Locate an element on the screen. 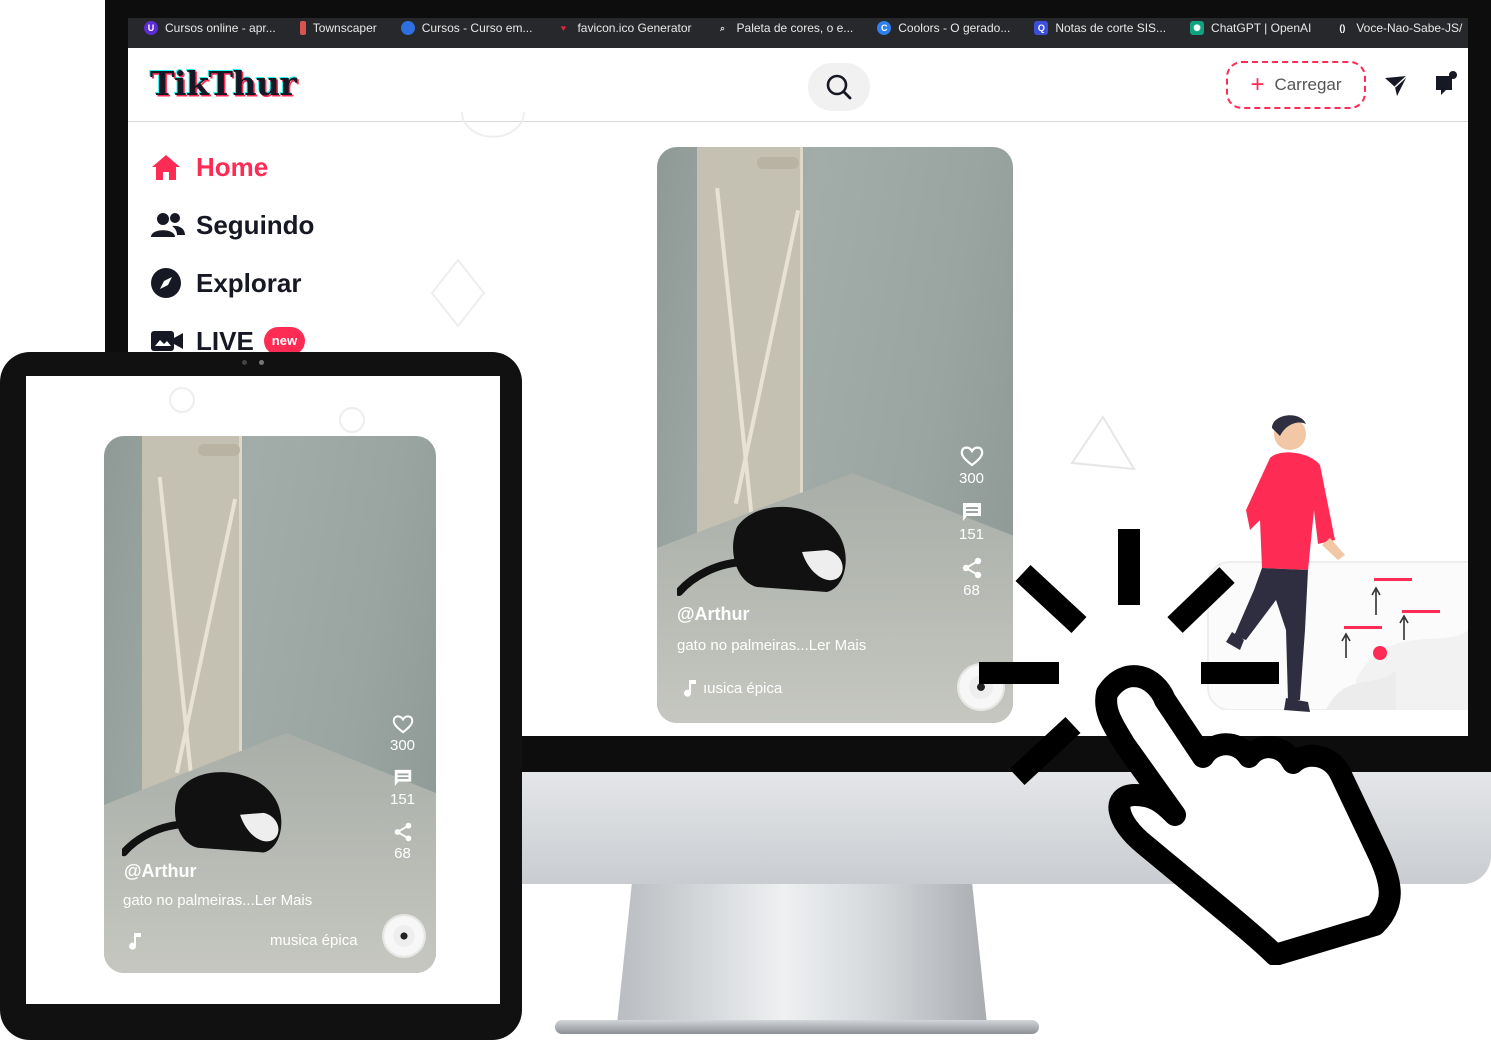  bookmark-item: ✺ ChatGPT | OpenAI is located at coordinates (1250, 28).